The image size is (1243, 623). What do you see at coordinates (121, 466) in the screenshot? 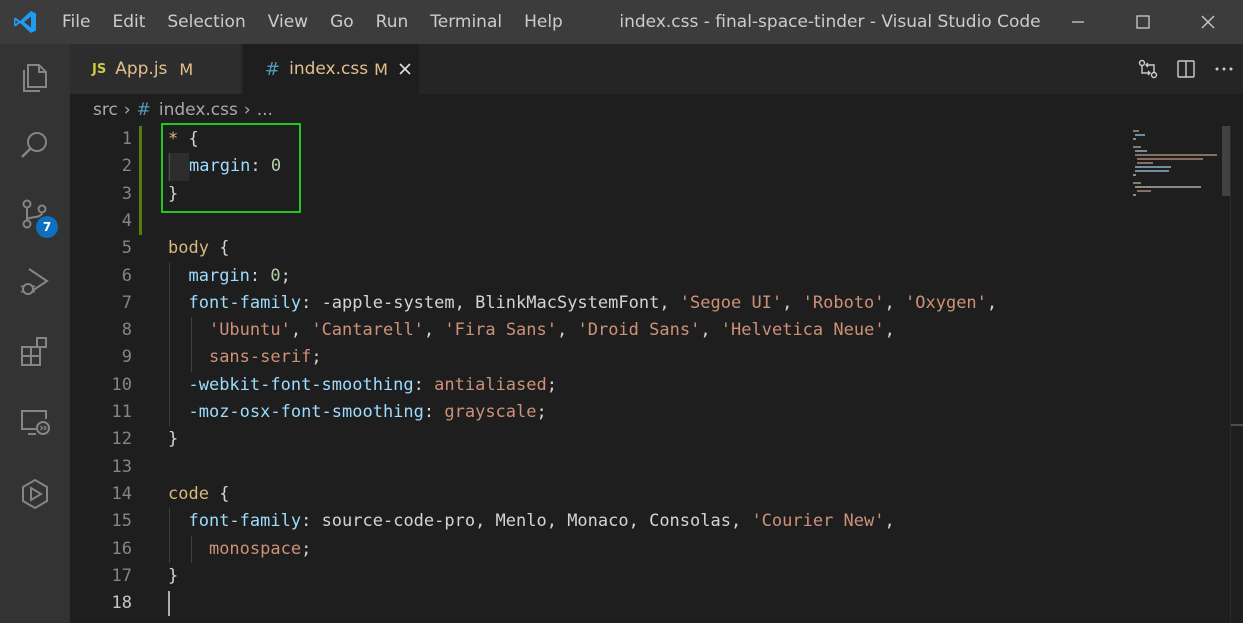
I see `line-number: 13` at bounding box center [121, 466].